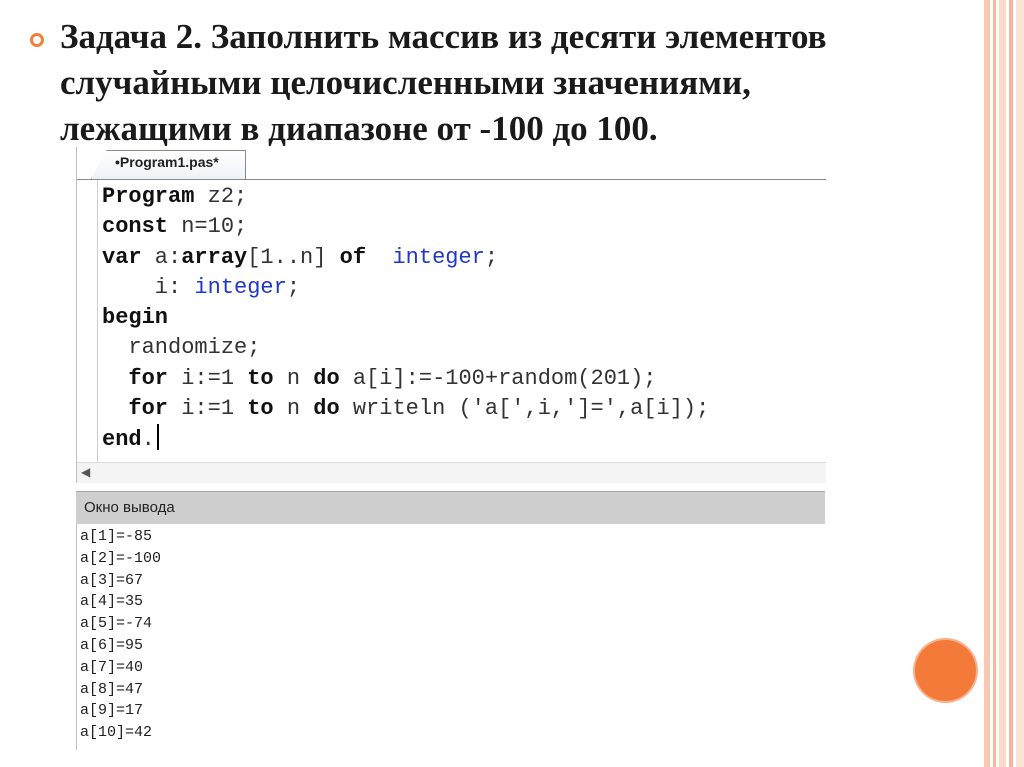 The image size is (1024, 767). Describe the element at coordinates (116, 733) in the screenshot. I see `output-line: a[10]=42` at that location.